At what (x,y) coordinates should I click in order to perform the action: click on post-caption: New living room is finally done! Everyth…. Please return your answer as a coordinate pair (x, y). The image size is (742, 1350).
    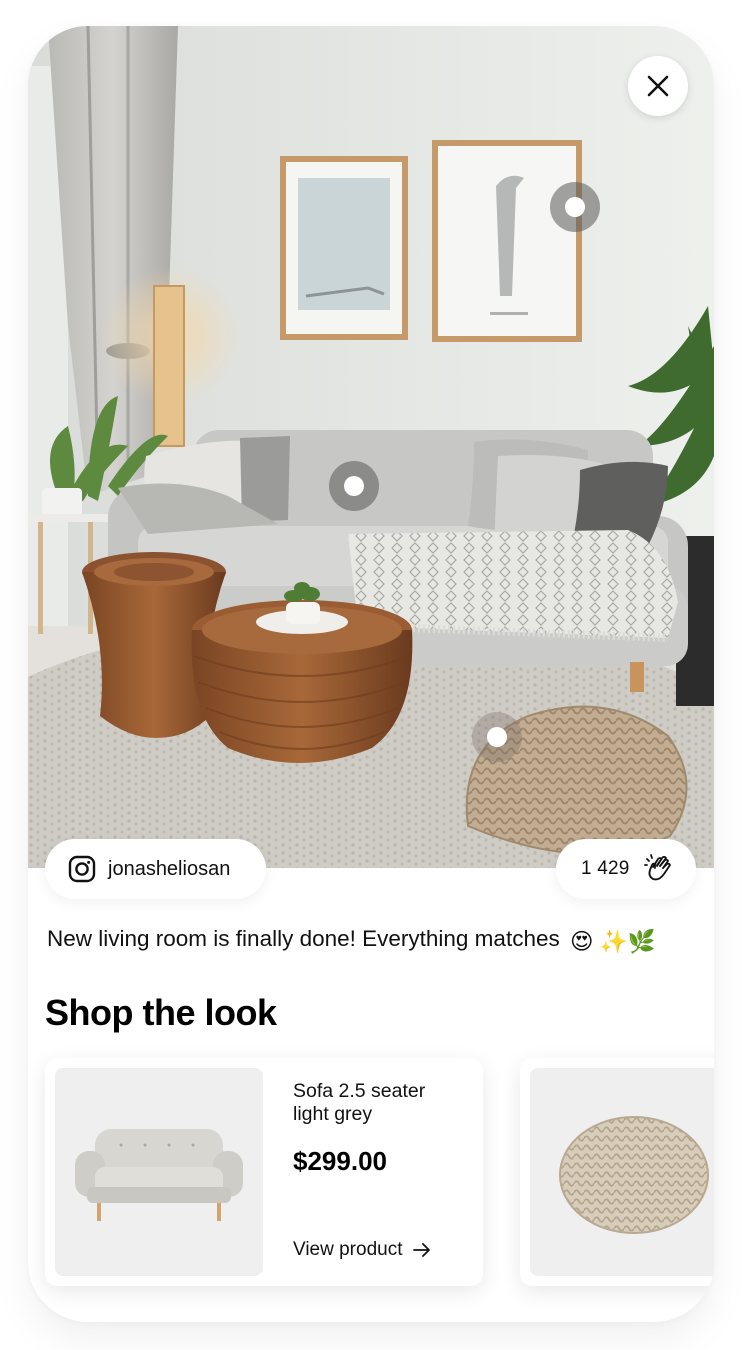
    Looking at the image, I should click on (351, 940).